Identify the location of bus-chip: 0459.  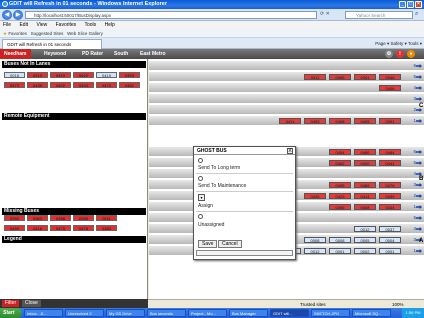
(14, 228).